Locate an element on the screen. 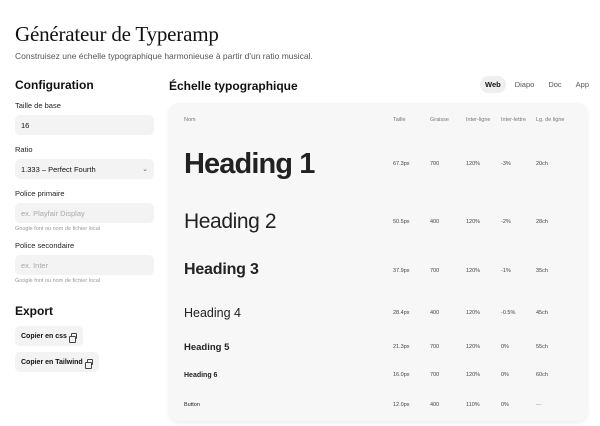 The image size is (600, 426). tab-app: App is located at coordinates (582, 84).